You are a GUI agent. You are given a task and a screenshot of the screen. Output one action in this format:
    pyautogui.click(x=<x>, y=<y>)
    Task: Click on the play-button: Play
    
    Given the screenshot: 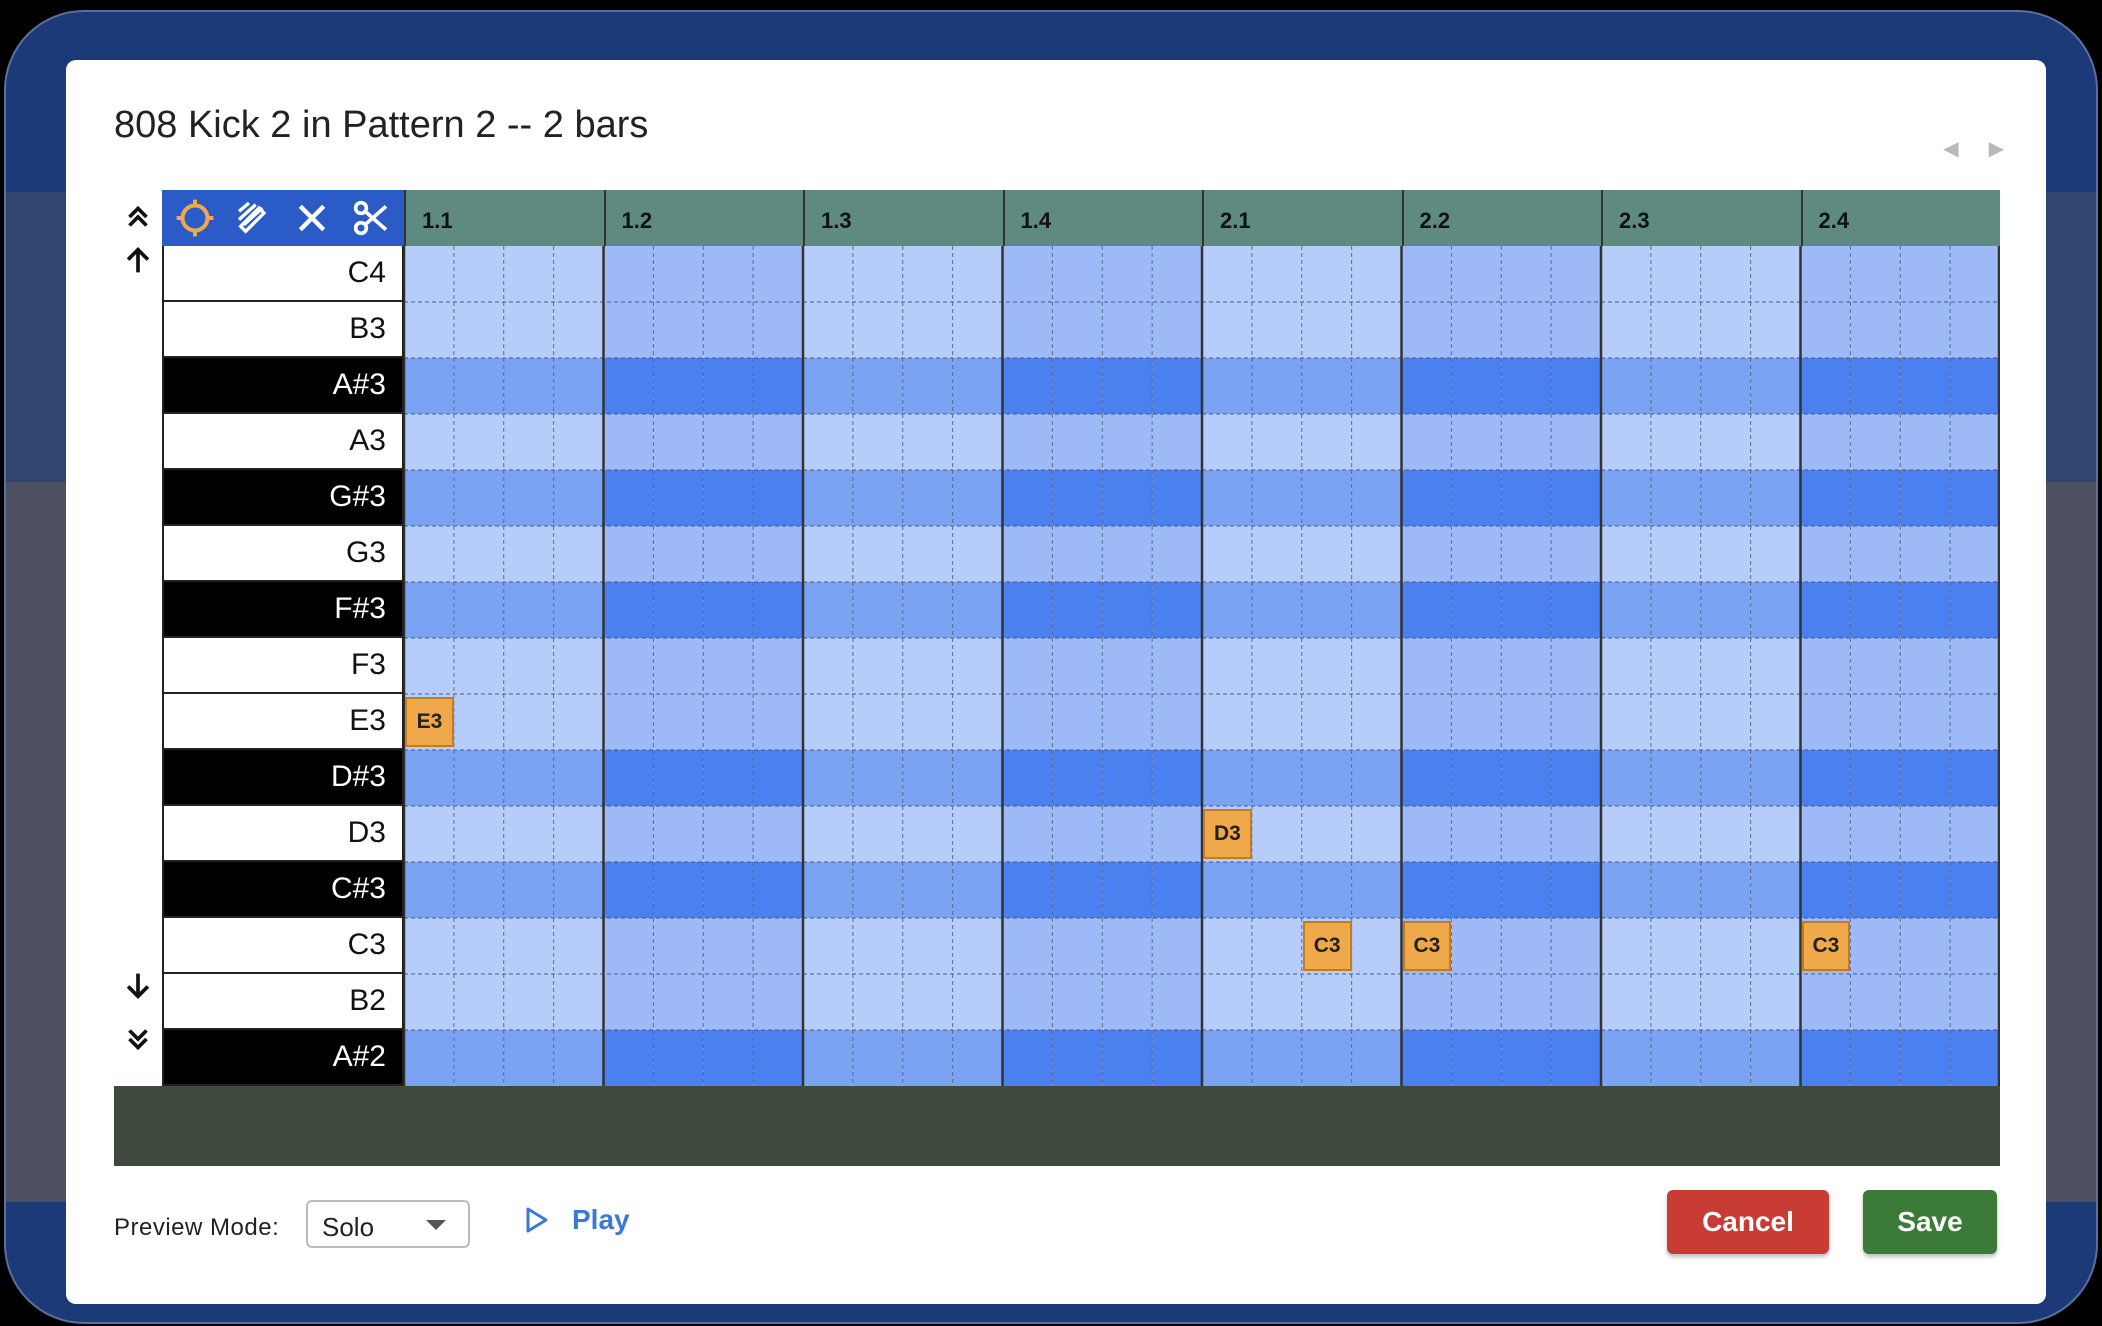 What is the action you would take?
    pyautogui.click(x=577, y=1220)
    